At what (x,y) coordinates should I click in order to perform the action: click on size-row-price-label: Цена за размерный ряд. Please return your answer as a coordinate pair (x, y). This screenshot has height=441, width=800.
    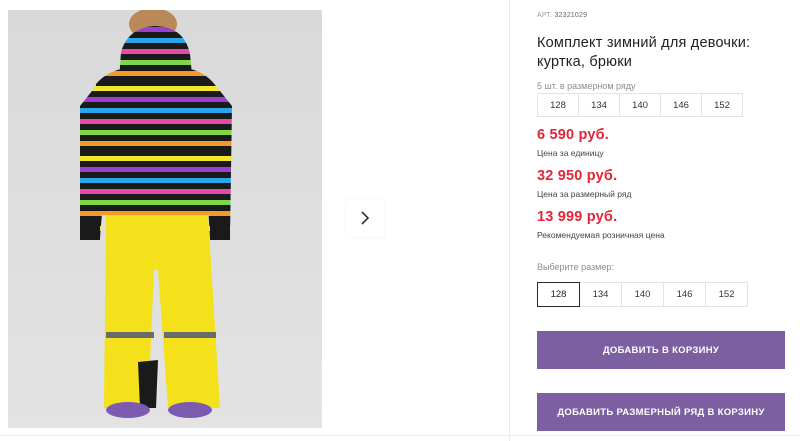
    Looking at the image, I should click on (584, 194).